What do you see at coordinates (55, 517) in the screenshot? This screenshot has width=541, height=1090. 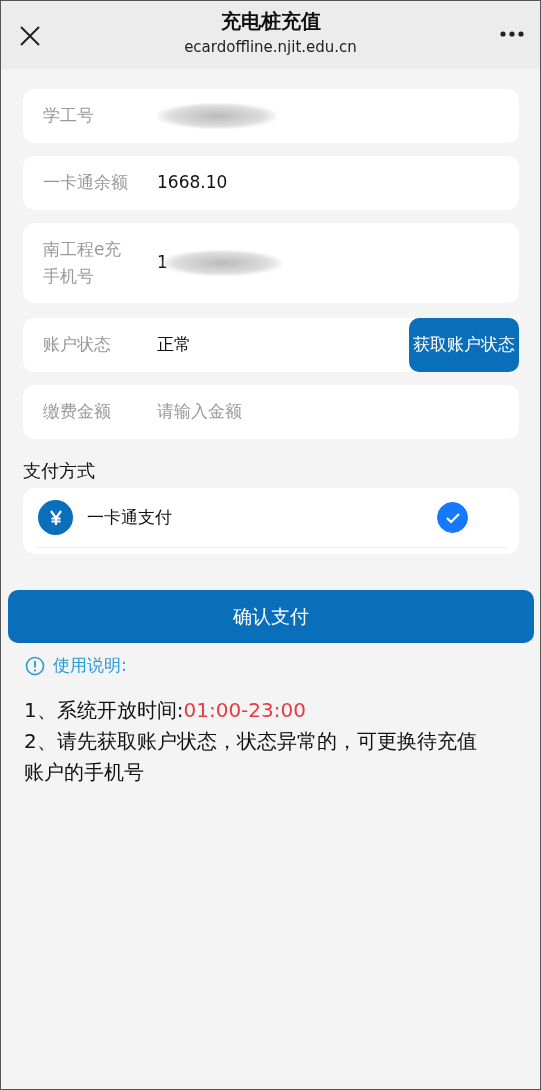 I see `yen-icon` at bounding box center [55, 517].